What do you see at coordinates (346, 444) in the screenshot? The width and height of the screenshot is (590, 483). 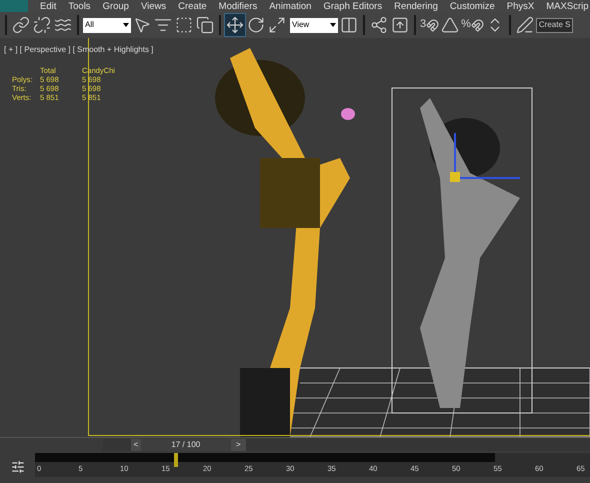 I see `time-slider-track: < 17 / 100 >` at bounding box center [346, 444].